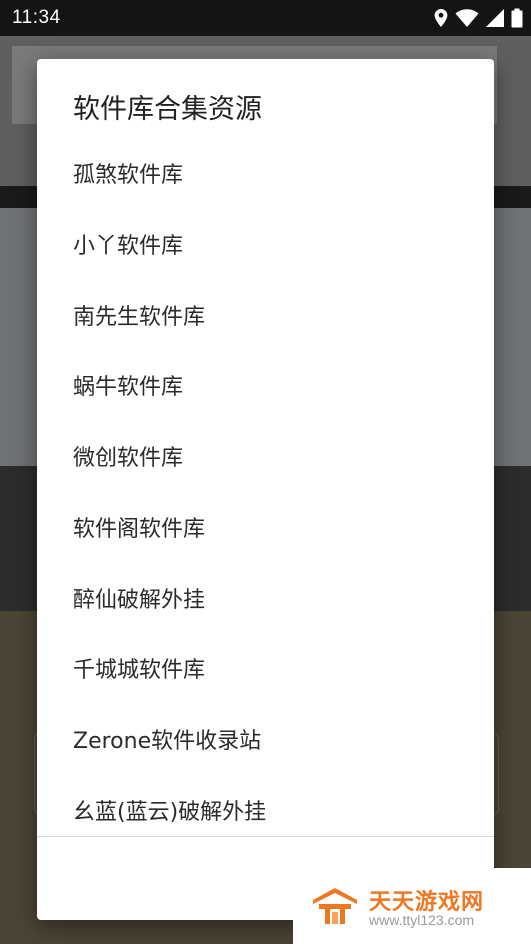 The height and width of the screenshot is (944, 531). I want to click on list-item: 软件阁软件库, so click(265, 526).